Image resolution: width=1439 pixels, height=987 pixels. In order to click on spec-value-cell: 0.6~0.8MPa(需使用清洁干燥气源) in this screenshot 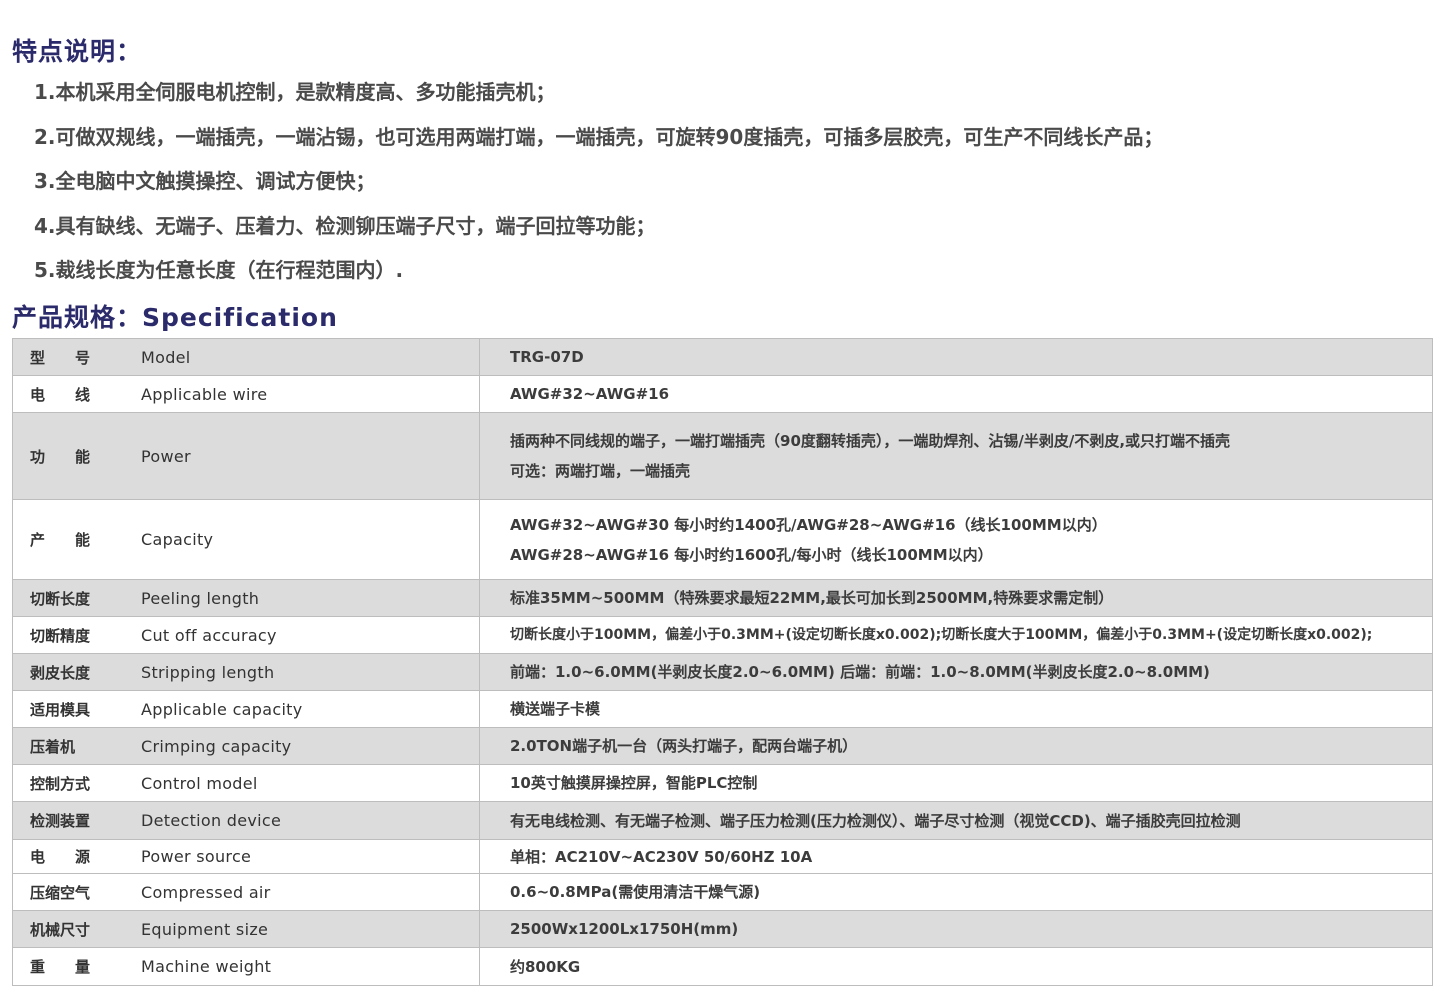, I will do `click(956, 892)`.